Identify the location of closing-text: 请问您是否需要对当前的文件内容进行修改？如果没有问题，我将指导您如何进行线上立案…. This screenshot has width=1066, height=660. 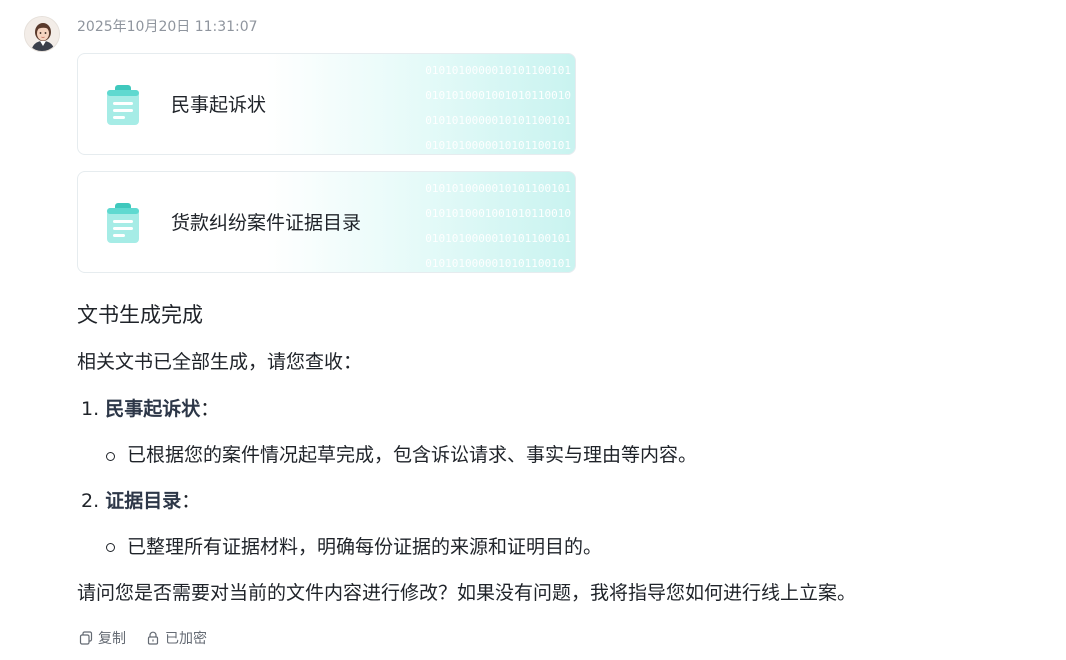
(467, 593).